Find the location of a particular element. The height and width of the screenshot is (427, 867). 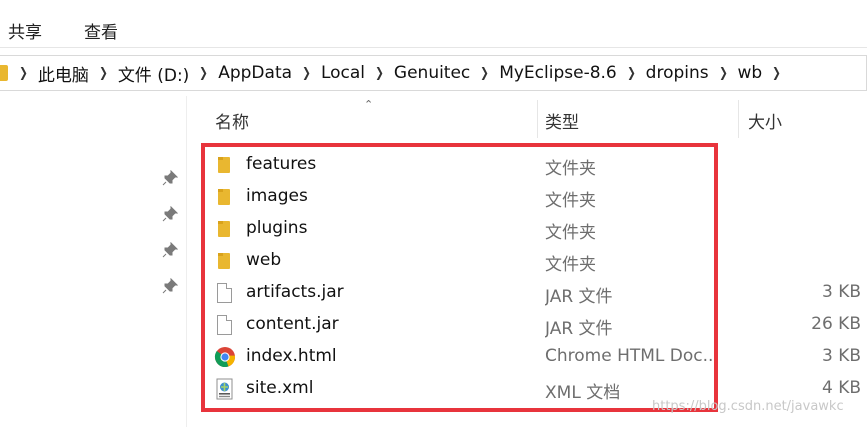

breadcrumb-item: wb is located at coordinates (750, 73).